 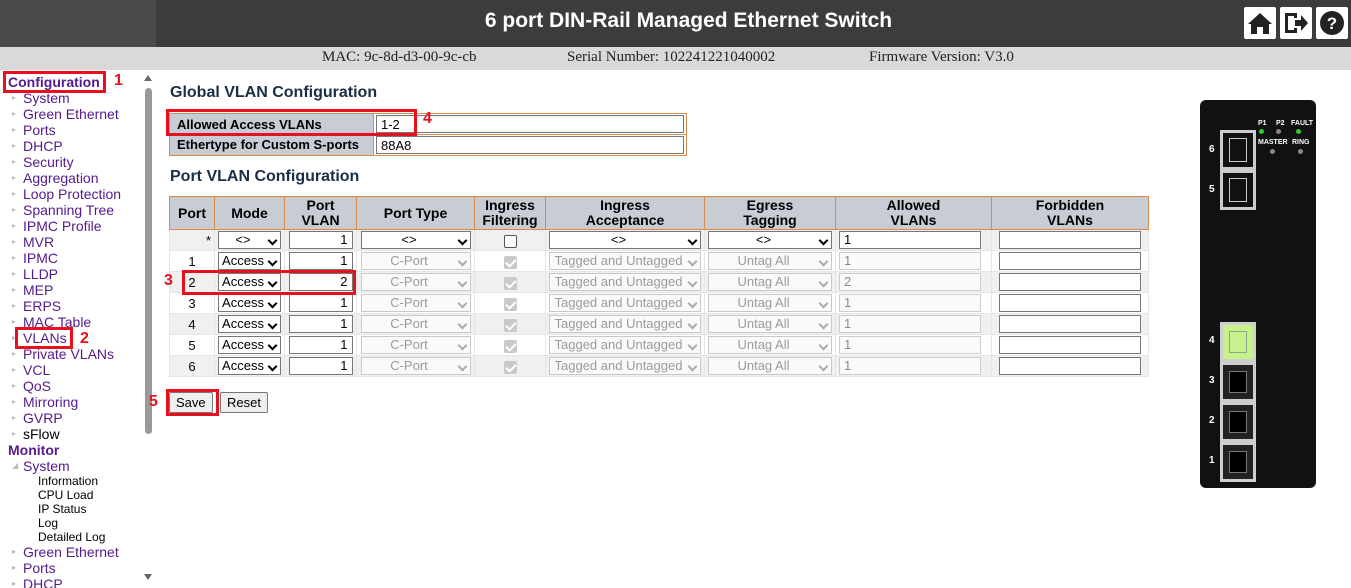 What do you see at coordinates (1296, 23) in the screenshot?
I see `logout-button` at bounding box center [1296, 23].